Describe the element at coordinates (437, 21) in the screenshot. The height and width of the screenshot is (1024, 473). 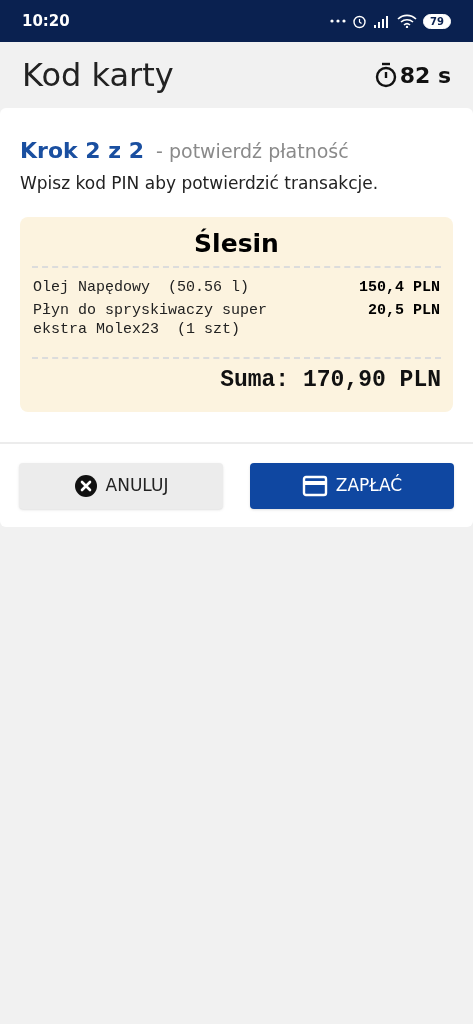
I see `battery-level: 79` at that location.